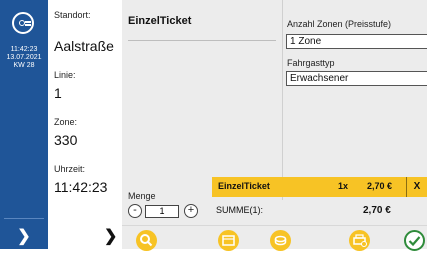 The height and width of the screenshot is (256, 427). I want to click on status-date: 13.07.2021, so click(24, 57).